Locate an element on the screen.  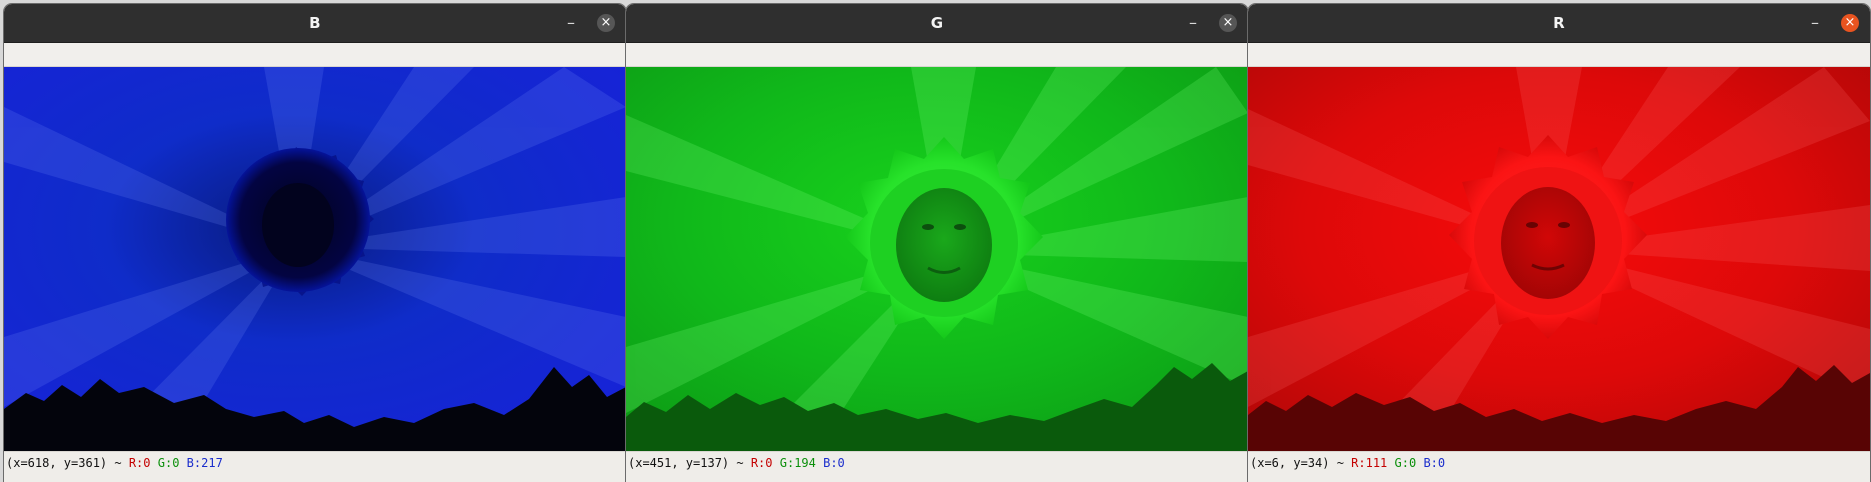
window-title: G is located at coordinates (937, 23).